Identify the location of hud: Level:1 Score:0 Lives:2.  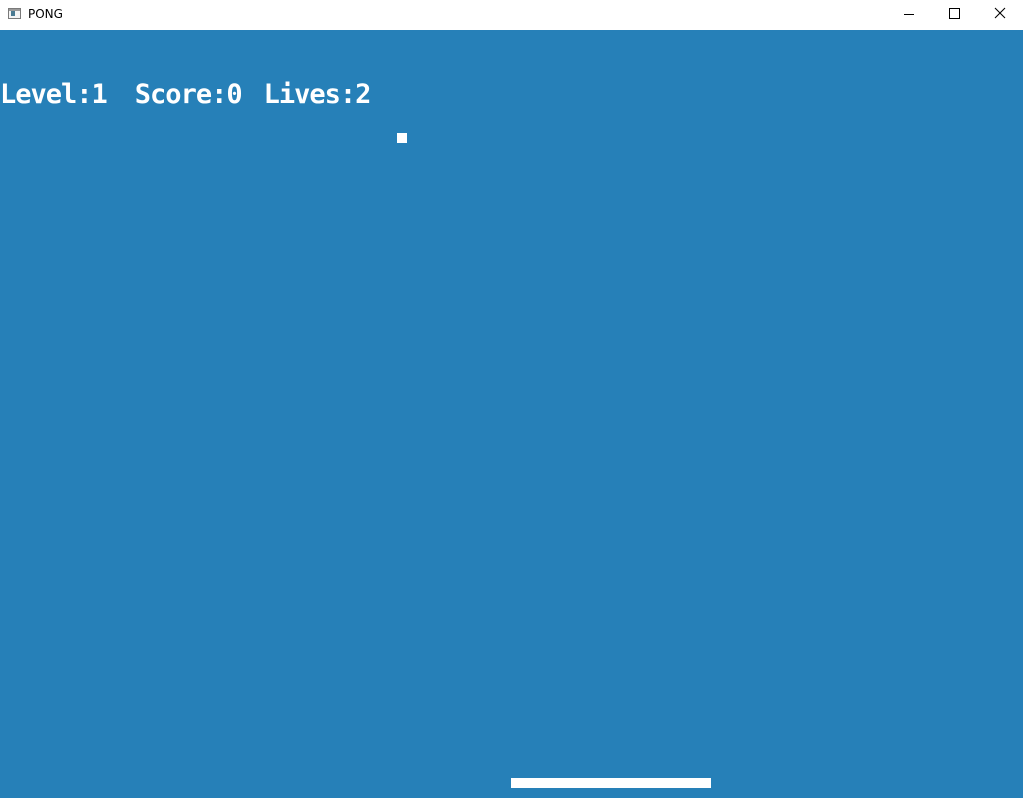
(186, 94).